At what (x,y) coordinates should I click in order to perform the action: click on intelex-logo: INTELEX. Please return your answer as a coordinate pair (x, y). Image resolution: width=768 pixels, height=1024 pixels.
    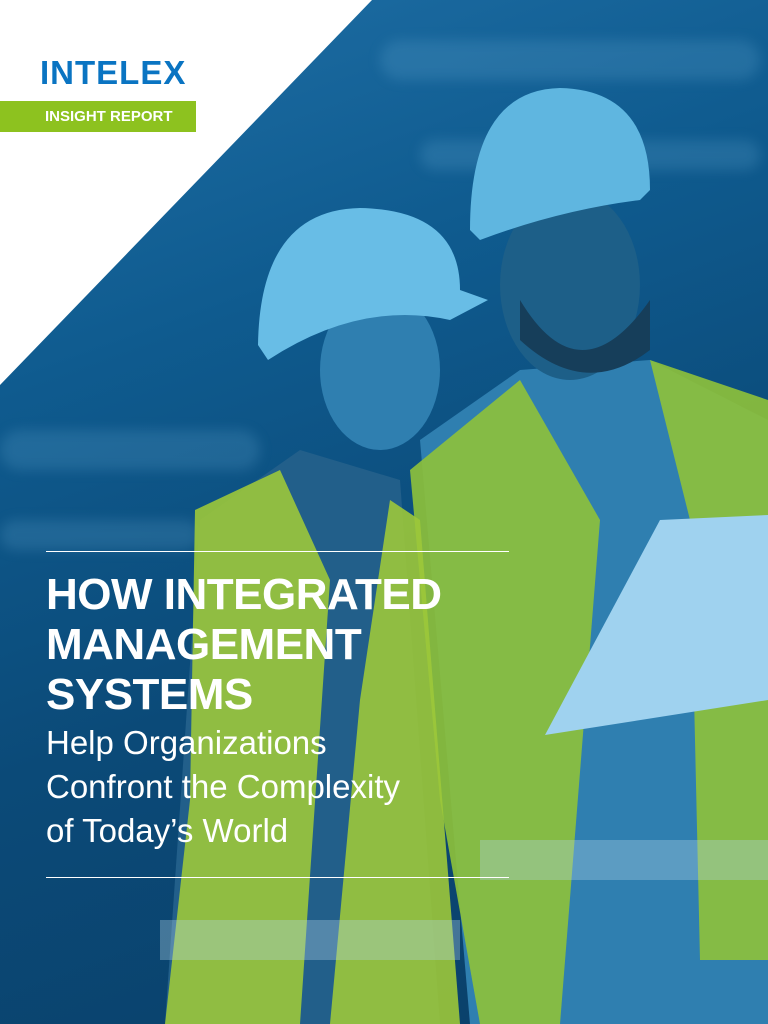
    Looking at the image, I should click on (113, 72).